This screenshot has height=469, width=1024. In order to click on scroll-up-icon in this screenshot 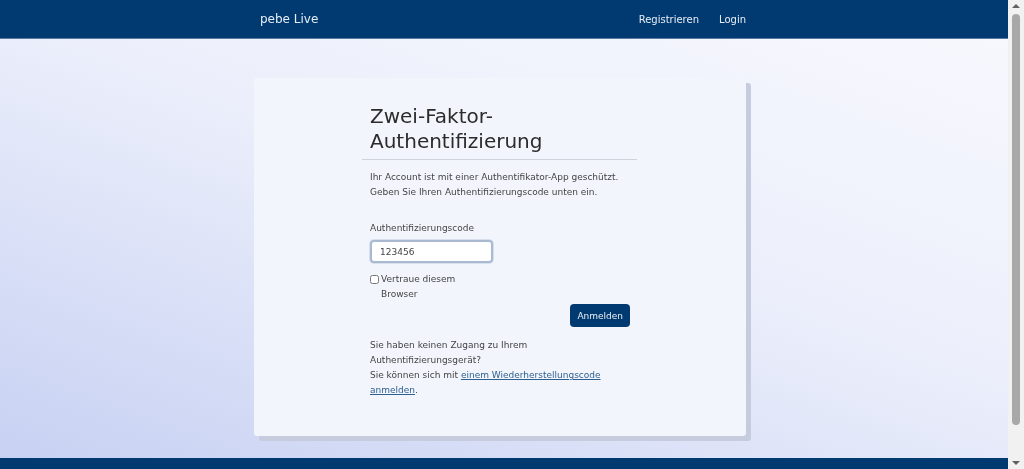, I will do `click(1016, 6)`.